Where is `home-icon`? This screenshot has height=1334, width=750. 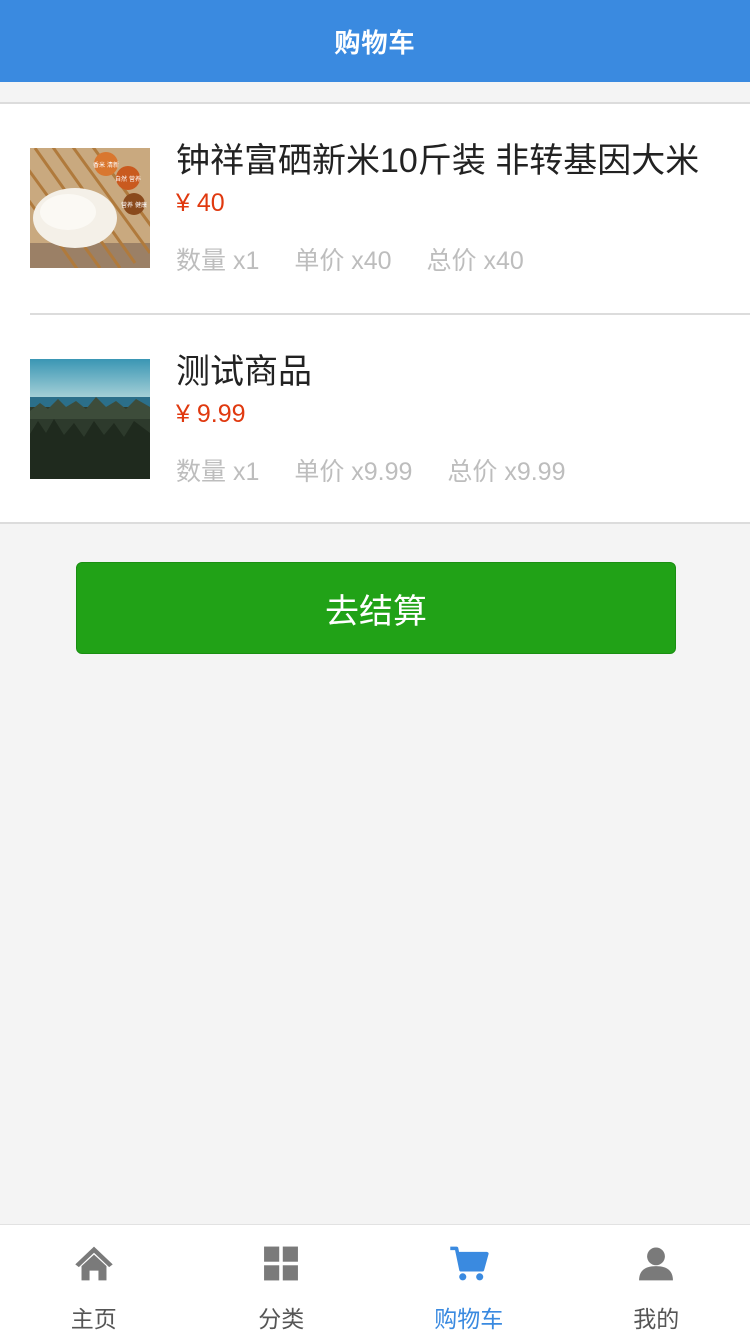 home-icon is located at coordinates (94, 1263).